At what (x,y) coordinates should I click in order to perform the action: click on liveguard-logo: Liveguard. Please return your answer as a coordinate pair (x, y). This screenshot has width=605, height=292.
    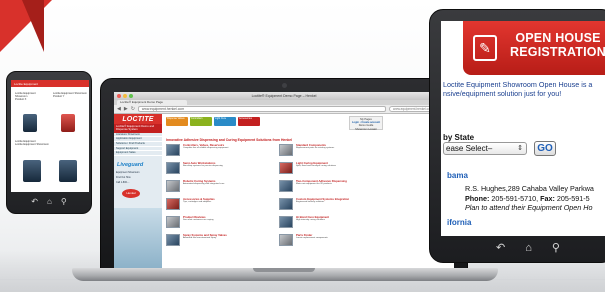
    Looking at the image, I should click on (138, 163).